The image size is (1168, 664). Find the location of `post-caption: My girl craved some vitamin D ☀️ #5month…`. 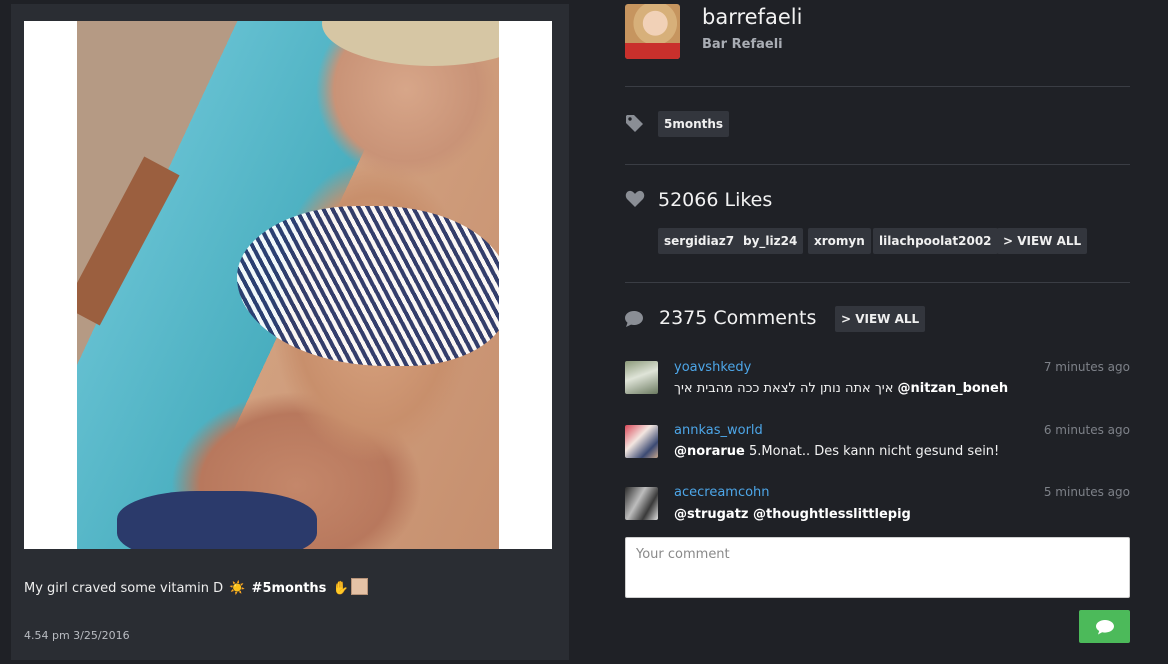

post-caption: My girl craved some vitamin D ☀️ #5month… is located at coordinates (196, 587).